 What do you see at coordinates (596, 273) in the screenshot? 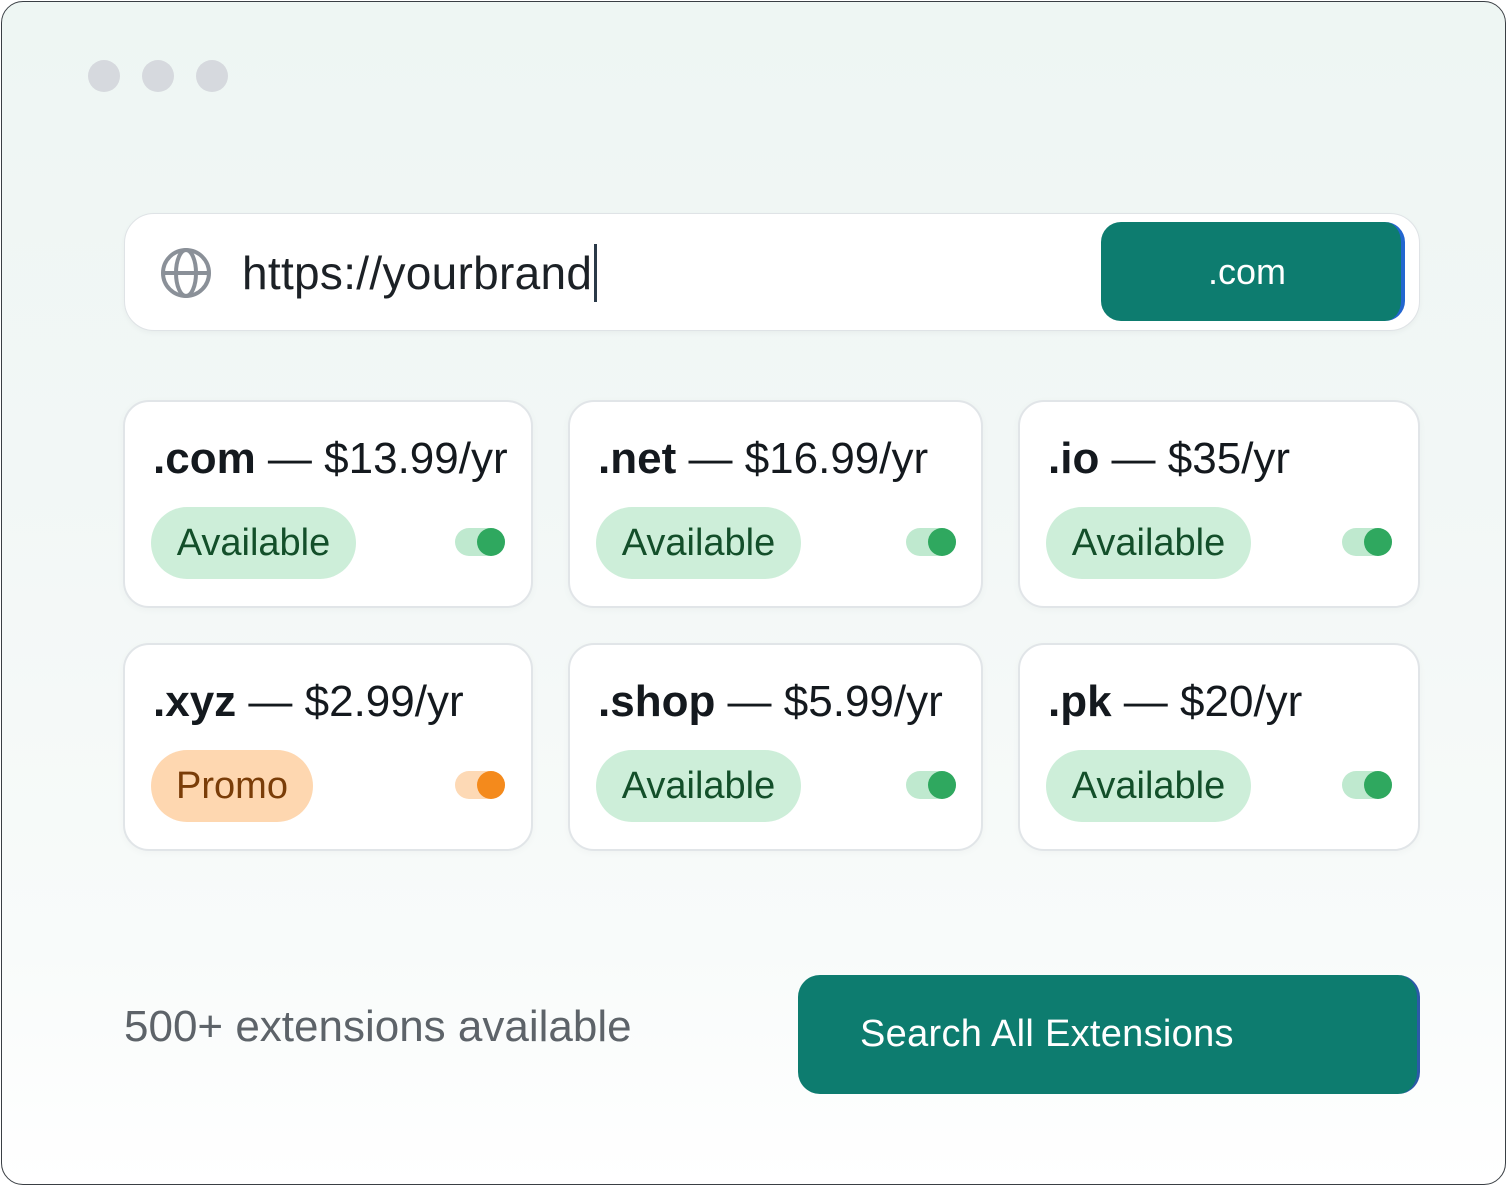
I see `text-caret` at bounding box center [596, 273].